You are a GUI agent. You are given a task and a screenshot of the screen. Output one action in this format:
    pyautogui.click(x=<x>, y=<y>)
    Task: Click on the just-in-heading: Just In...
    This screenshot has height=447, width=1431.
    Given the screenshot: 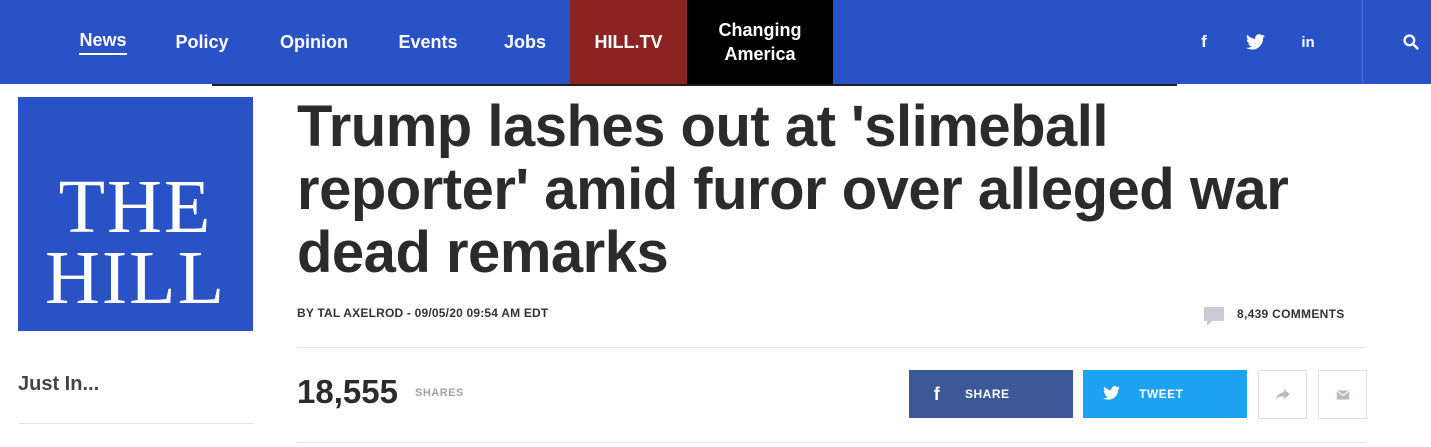 What is the action you would take?
    pyautogui.click(x=59, y=384)
    